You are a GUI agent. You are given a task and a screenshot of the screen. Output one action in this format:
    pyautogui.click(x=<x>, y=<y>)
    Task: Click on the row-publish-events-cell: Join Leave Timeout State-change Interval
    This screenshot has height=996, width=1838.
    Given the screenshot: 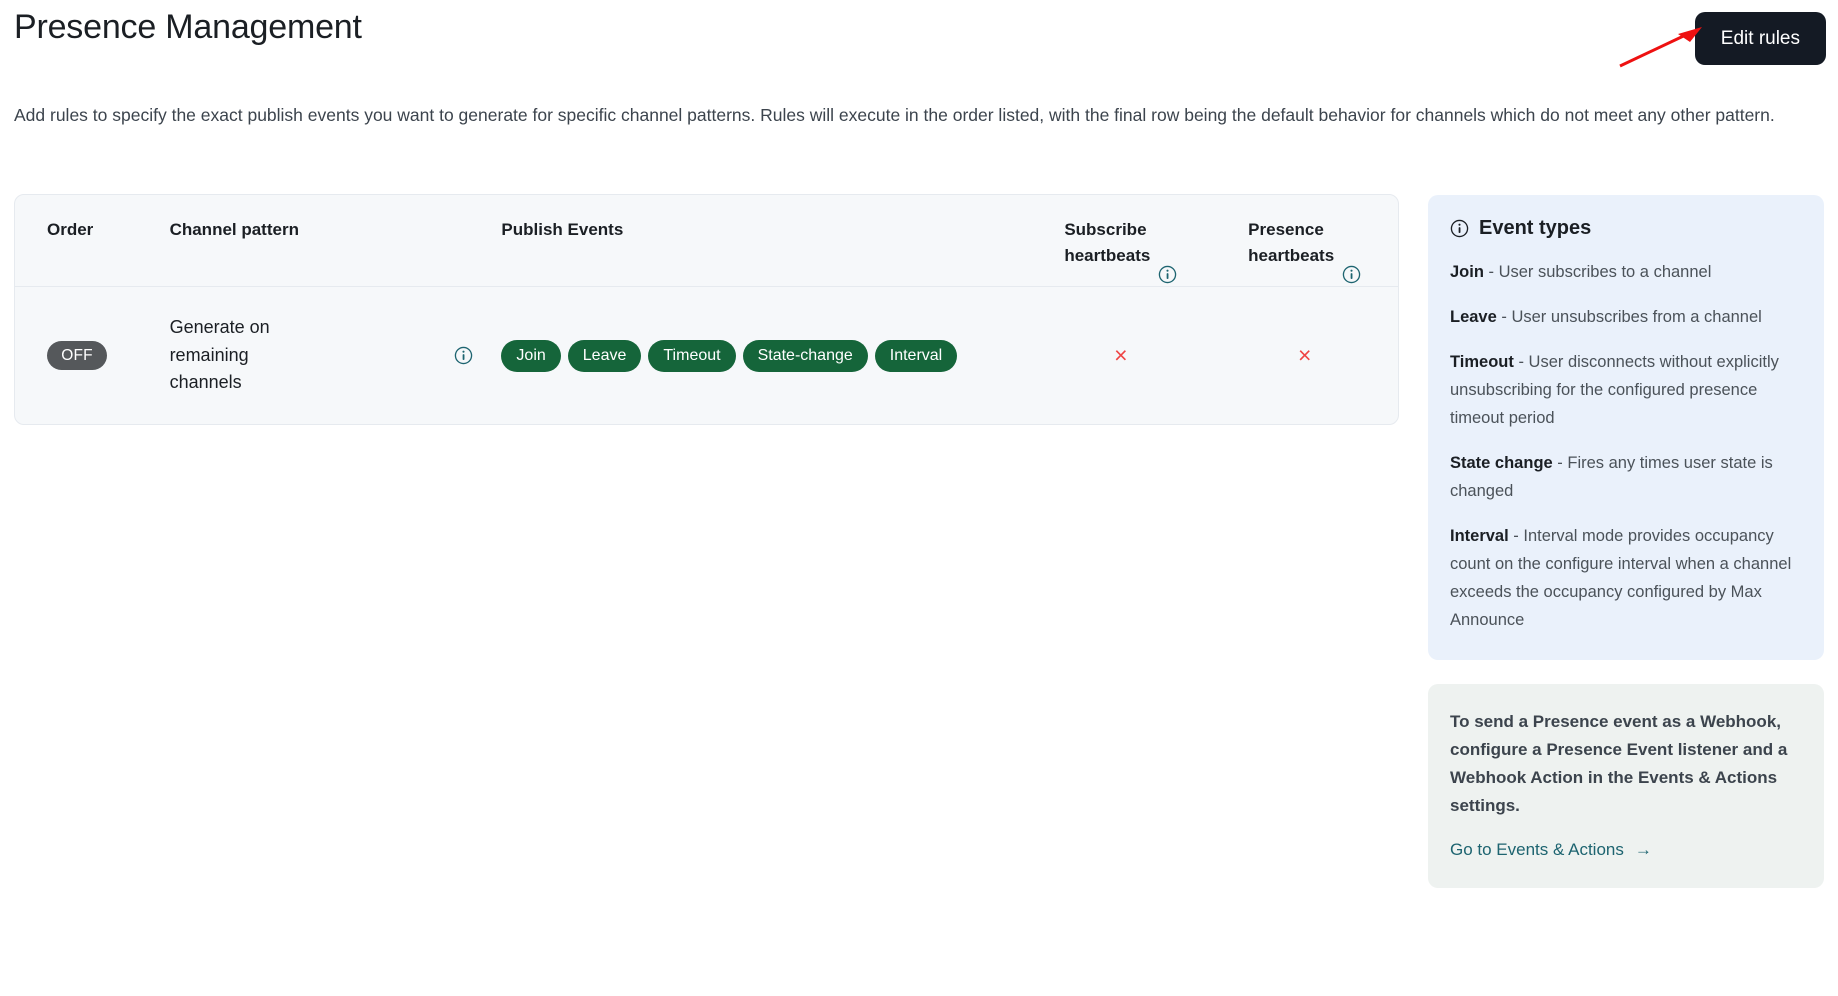 What is the action you would take?
    pyautogui.click(x=765, y=355)
    